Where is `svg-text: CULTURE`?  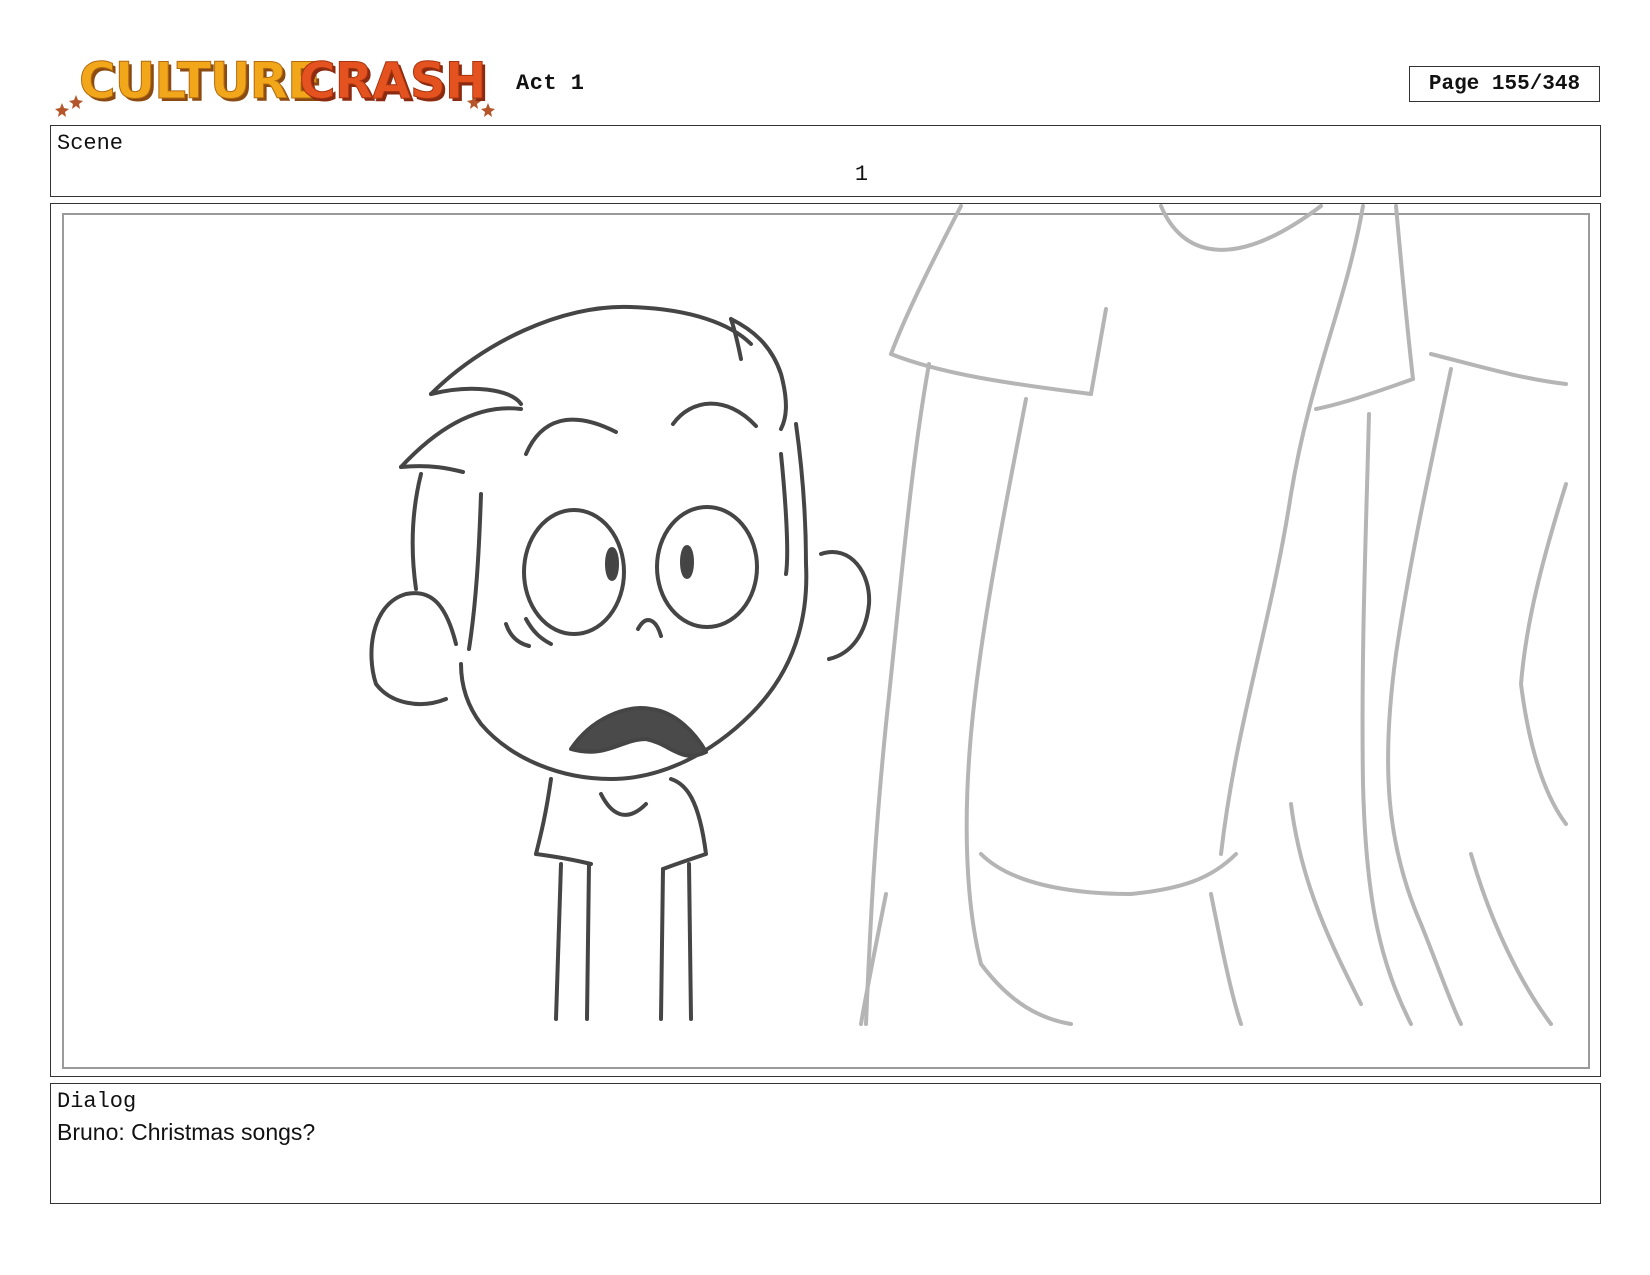
svg-text: CULTURE is located at coordinates (199, 81).